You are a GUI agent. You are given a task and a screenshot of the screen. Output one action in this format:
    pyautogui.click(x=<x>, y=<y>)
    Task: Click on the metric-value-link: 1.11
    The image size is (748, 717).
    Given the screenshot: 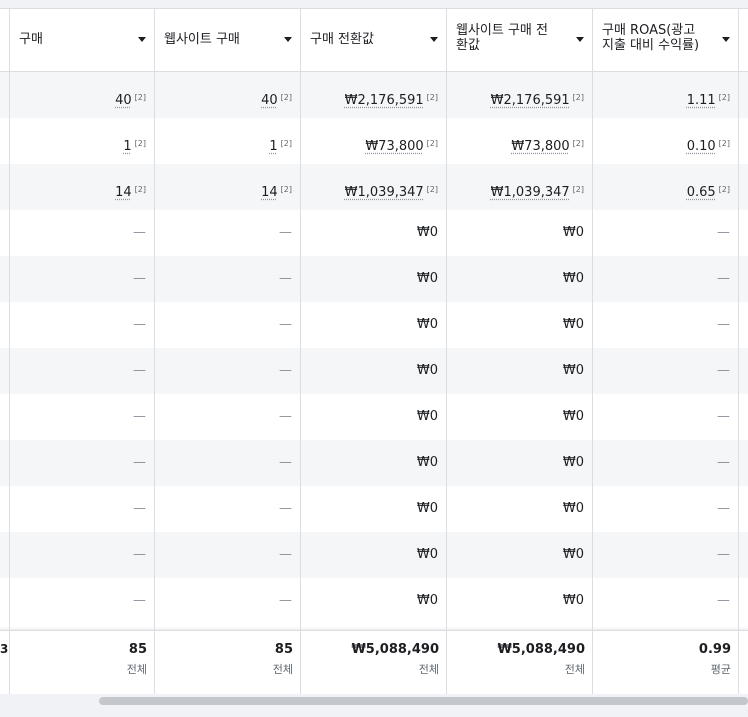 What is the action you would take?
    pyautogui.click(x=701, y=100)
    